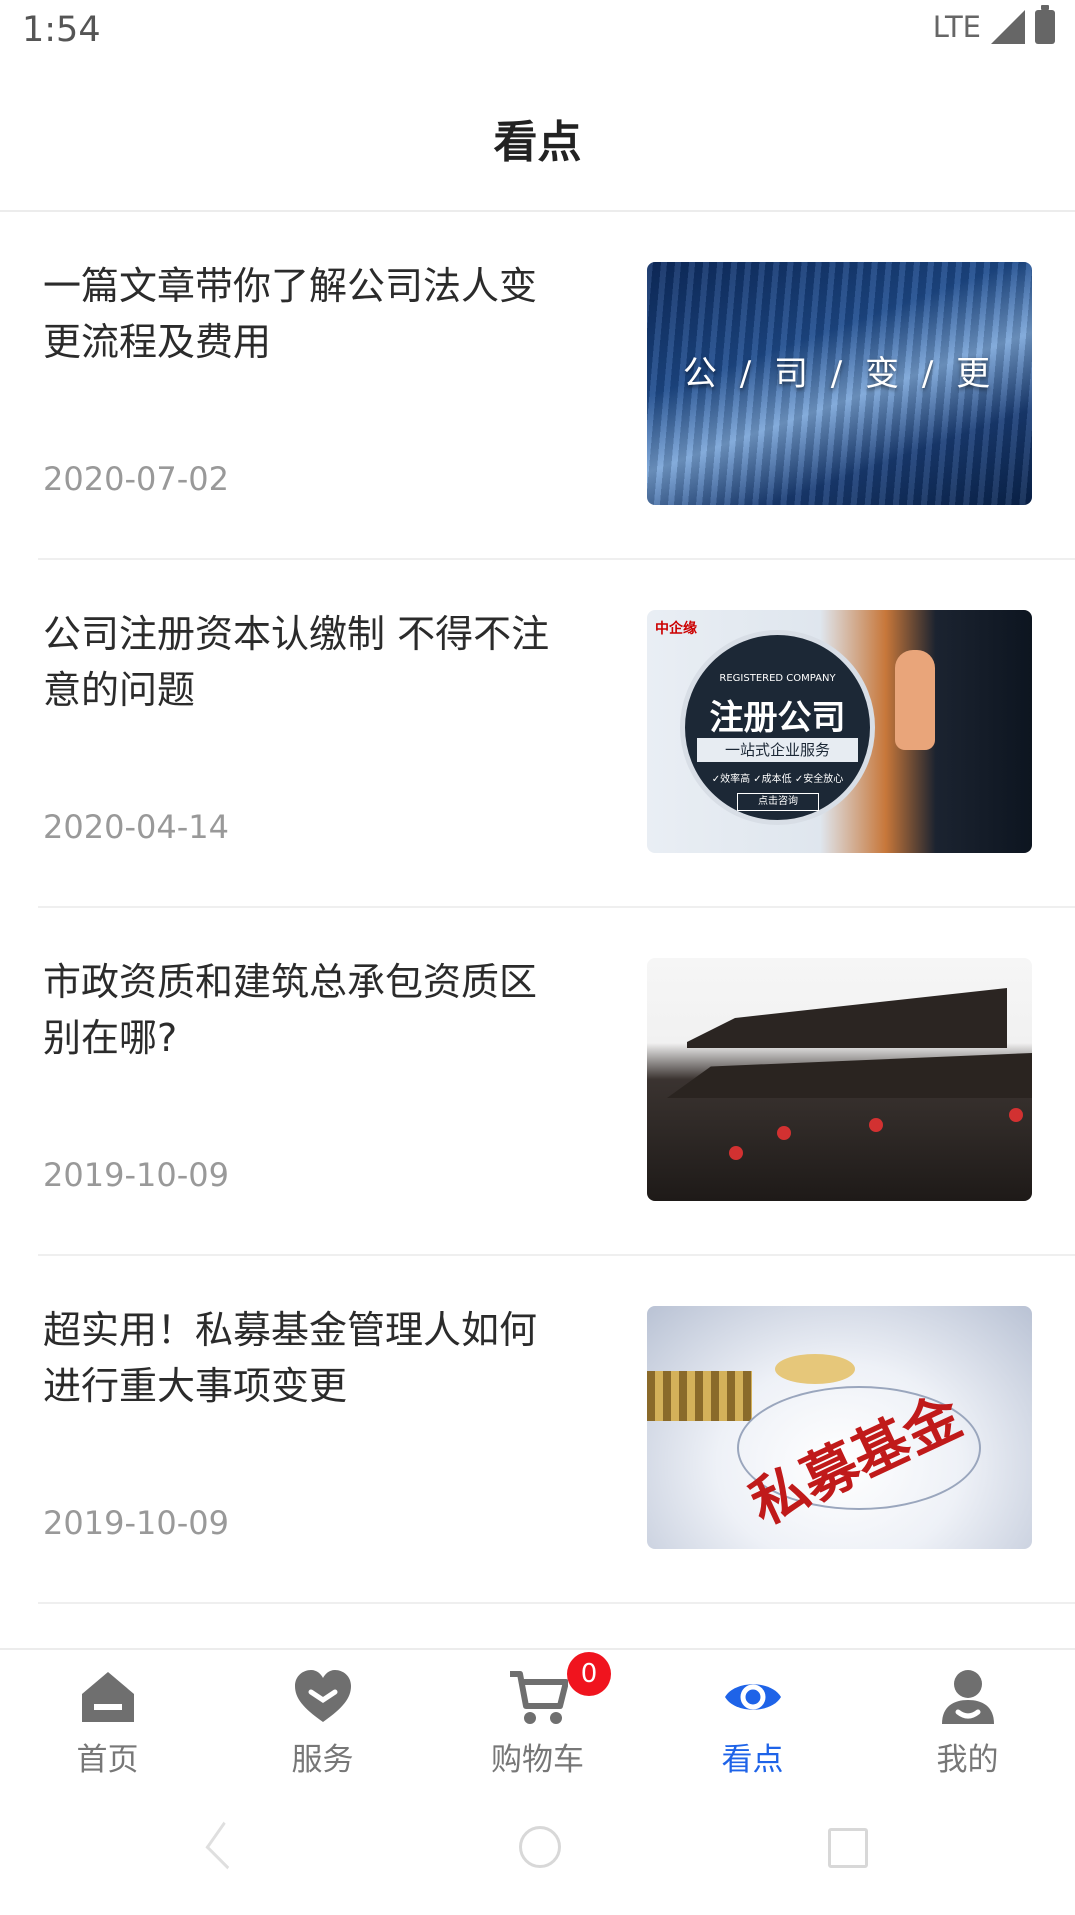  What do you see at coordinates (107, 1697) in the screenshot?
I see `home-icon` at bounding box center [107, 1697].